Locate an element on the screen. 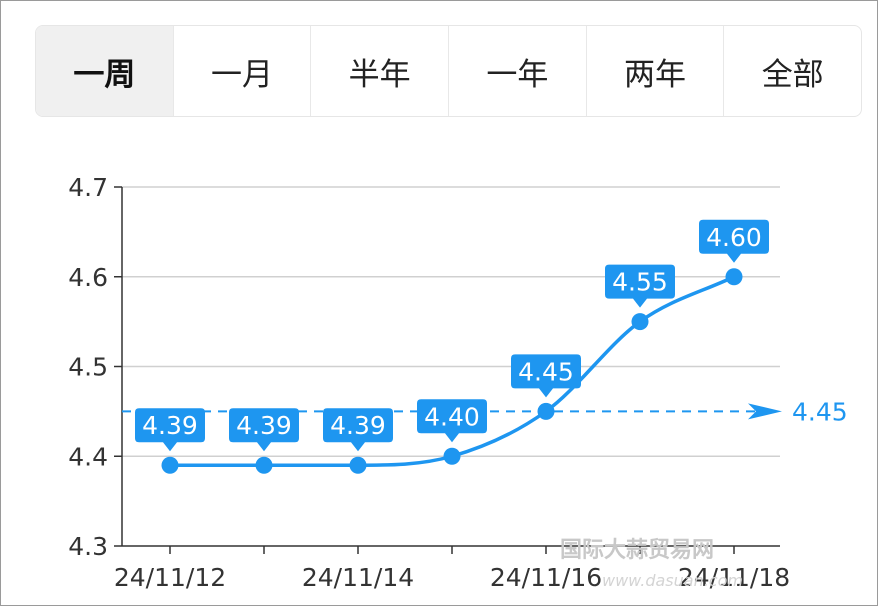  y-tick-label: 4.6 is located at coordinates (88, 277).